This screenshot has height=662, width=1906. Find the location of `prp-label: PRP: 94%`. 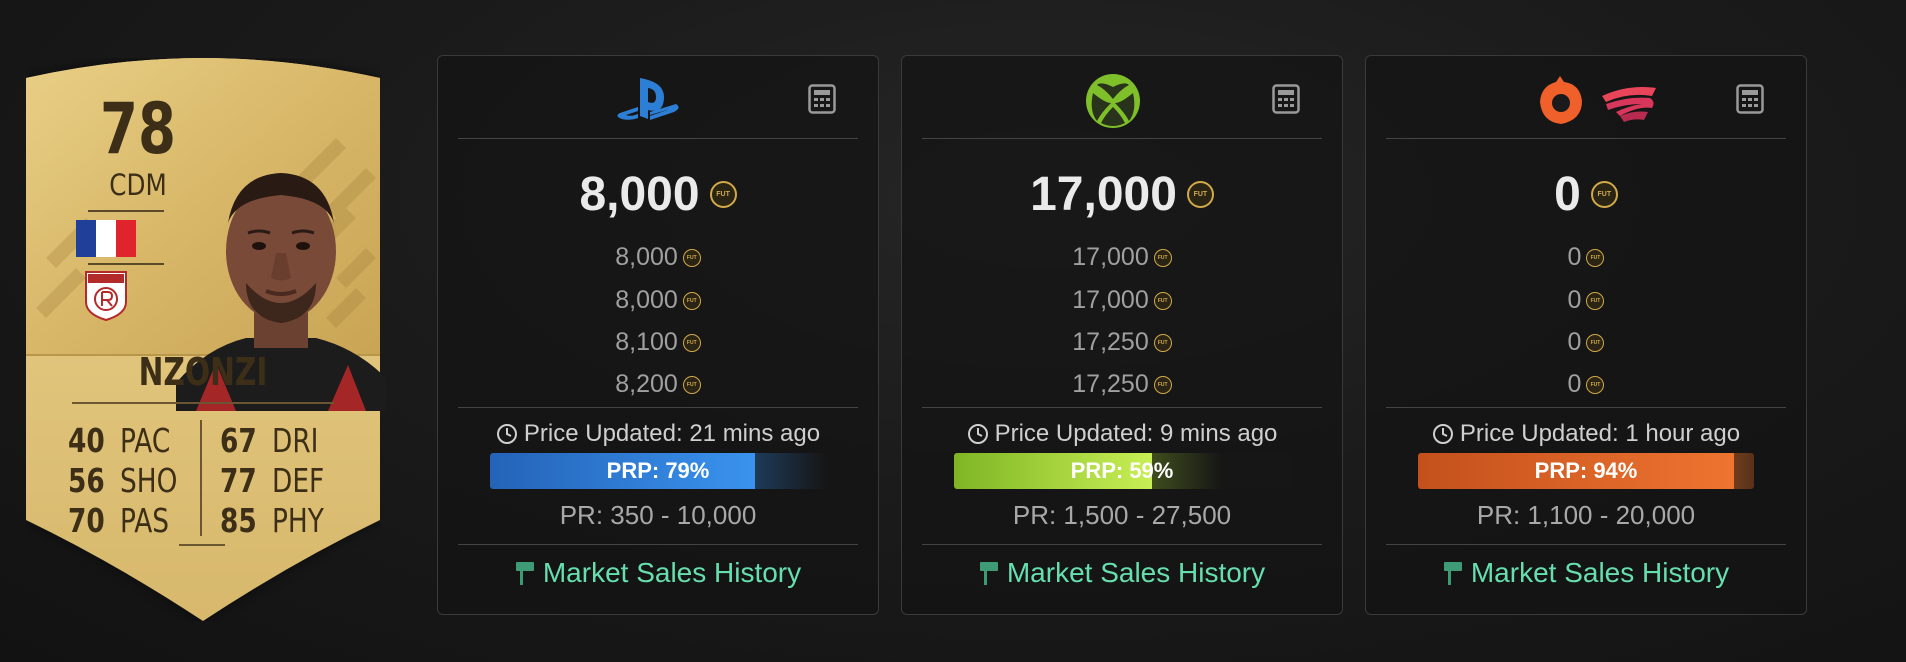

prp-label: PRP: 94% is located at coordinates (1586, 470).